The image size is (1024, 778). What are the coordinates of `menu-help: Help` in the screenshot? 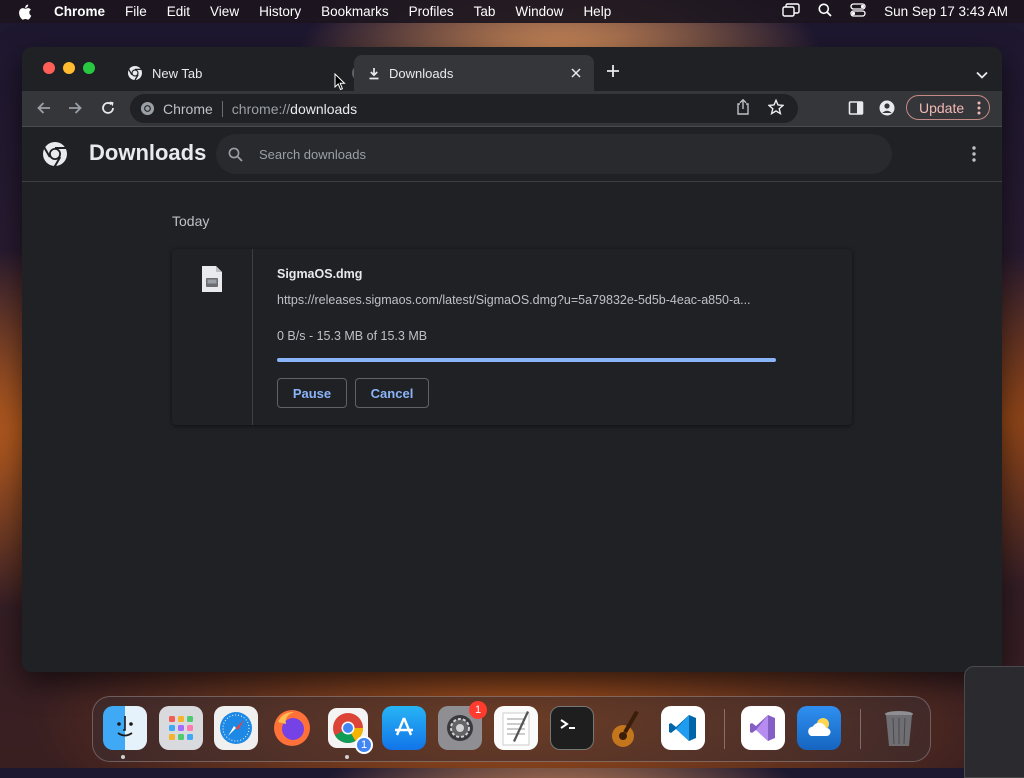 It's located at (597, 11).